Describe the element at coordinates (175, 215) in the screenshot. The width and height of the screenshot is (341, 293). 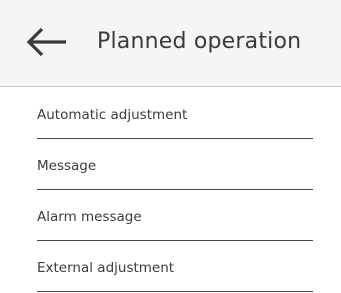
I see `menu-item-alarm-message: Alarm message` at that location.